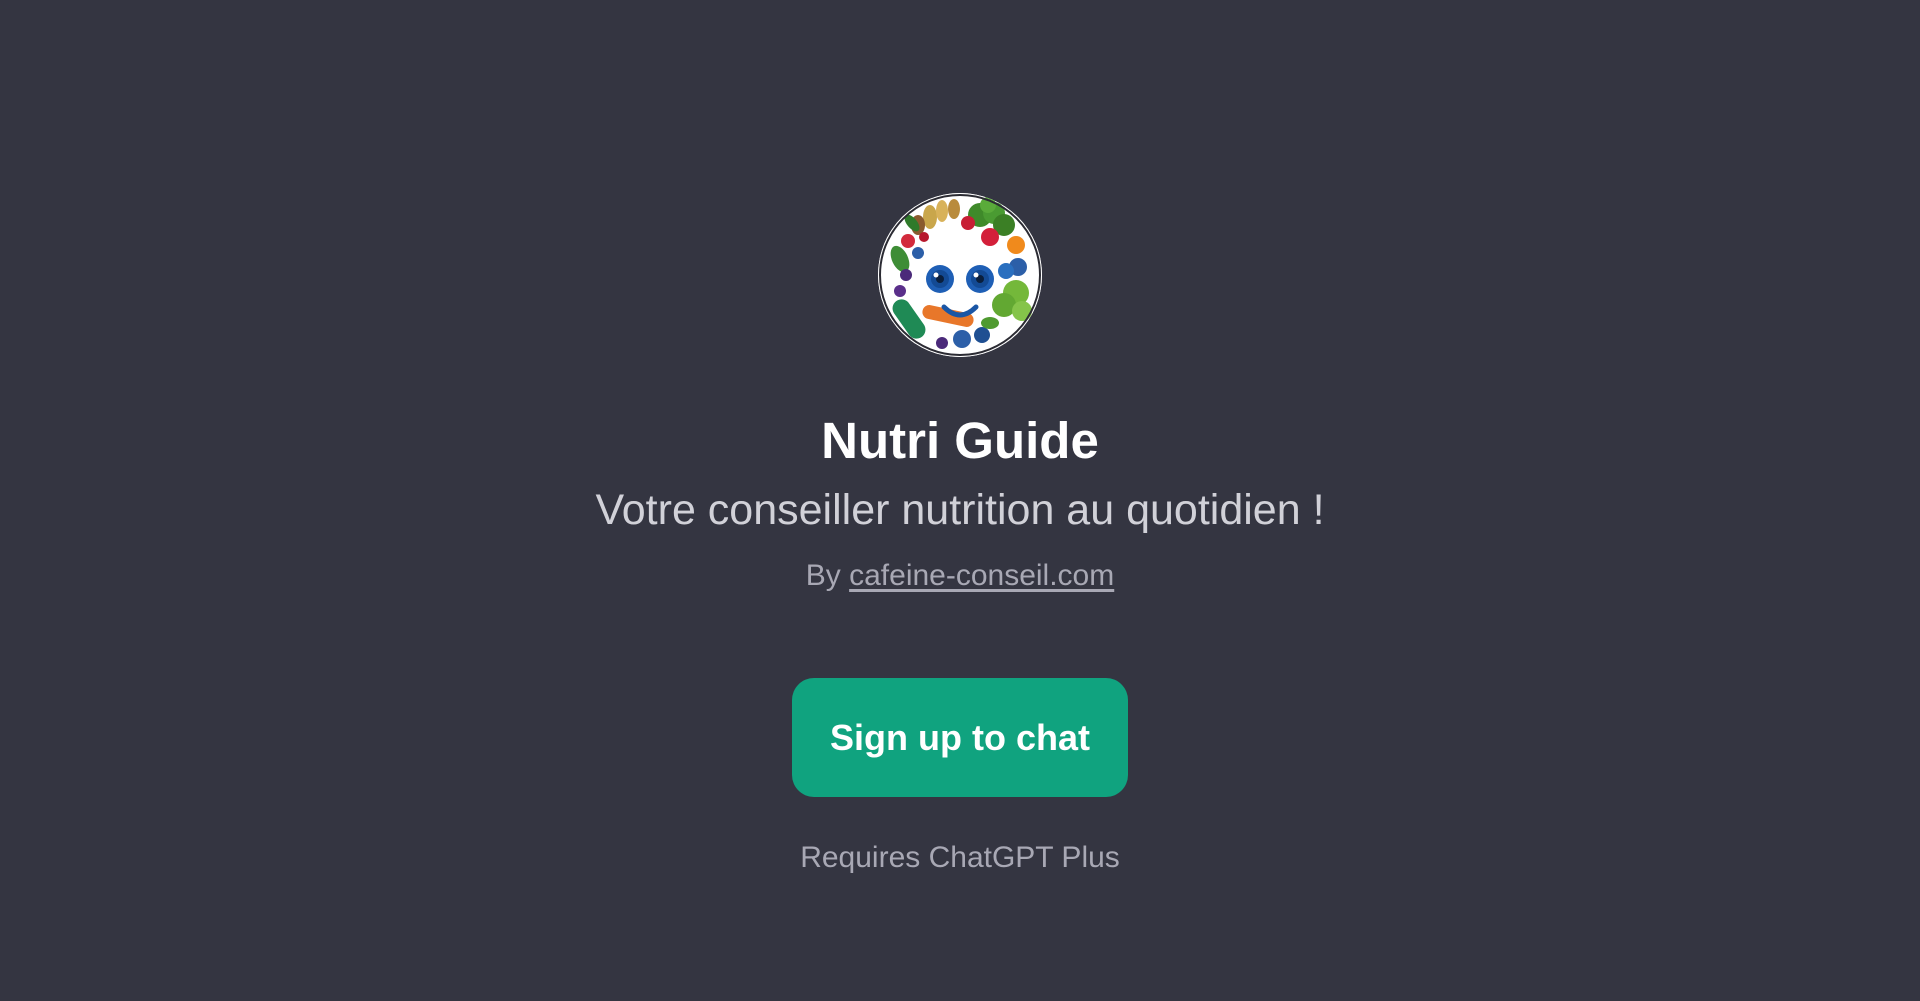 Image resolution: width=1920 pixels, height=1001 pixels. Describe the element at coordinates (823, 575) in the screenshot. I see `by-prefix: By` at that location.